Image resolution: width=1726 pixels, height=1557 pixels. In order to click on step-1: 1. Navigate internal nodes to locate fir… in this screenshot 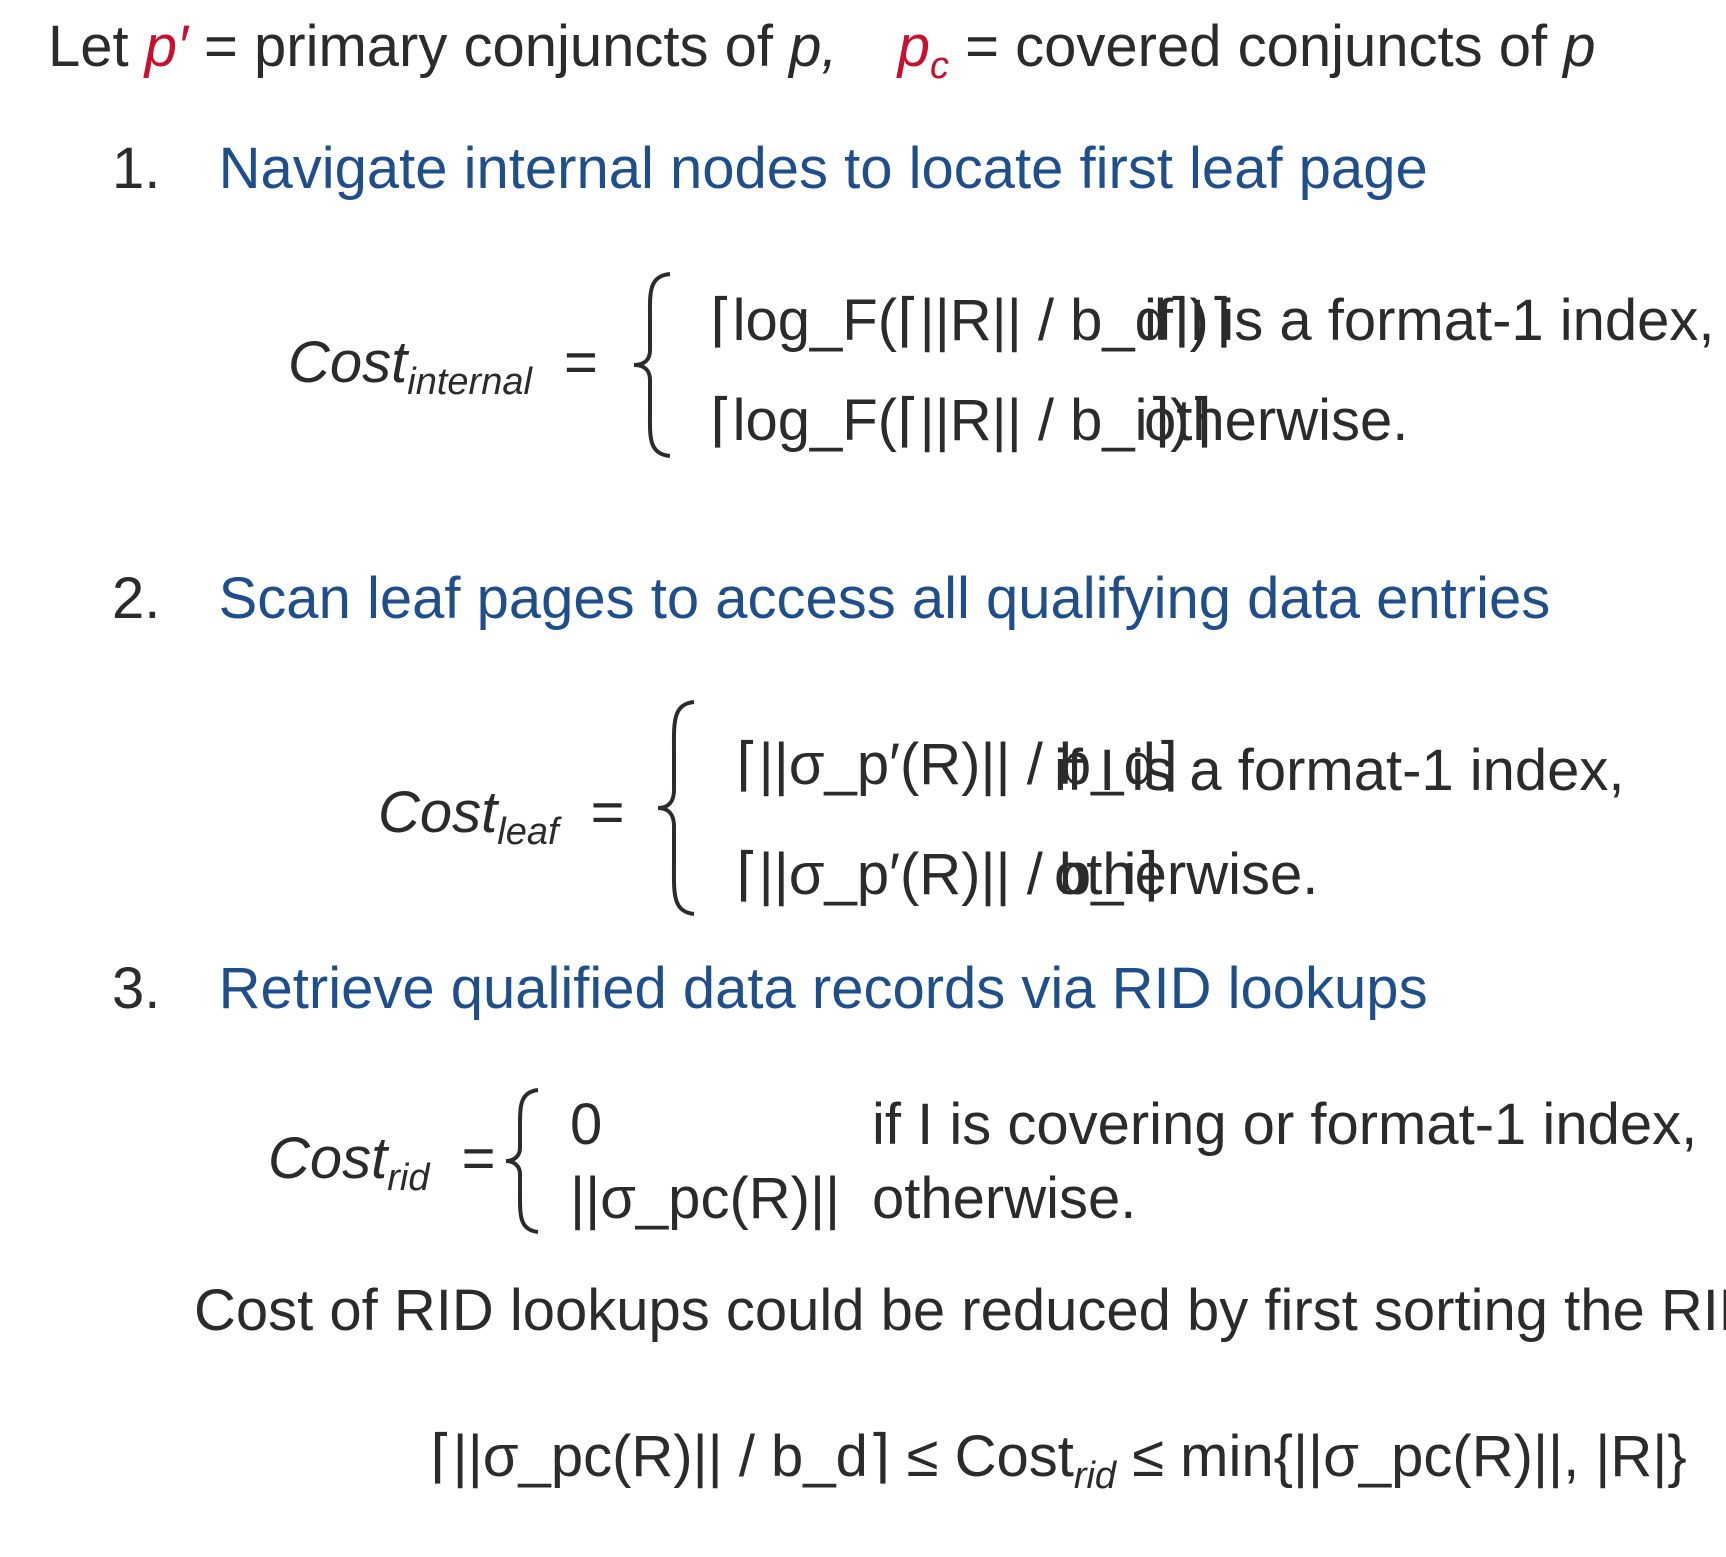, I will do `click(770, 169)`.